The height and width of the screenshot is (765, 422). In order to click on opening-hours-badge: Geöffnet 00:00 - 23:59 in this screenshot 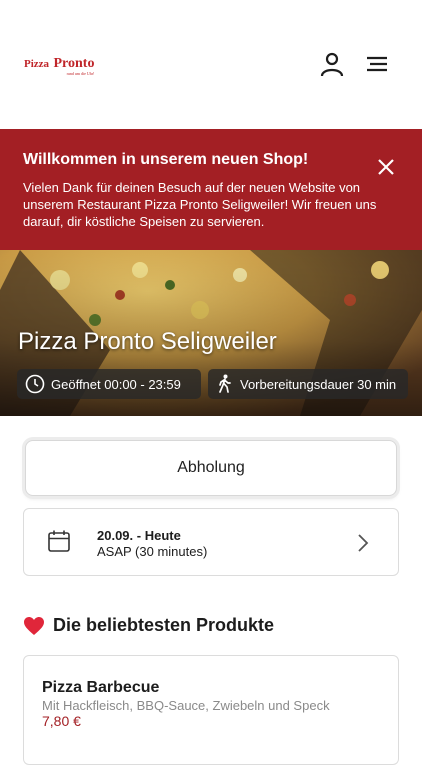, I will do `click(109, 384)`.